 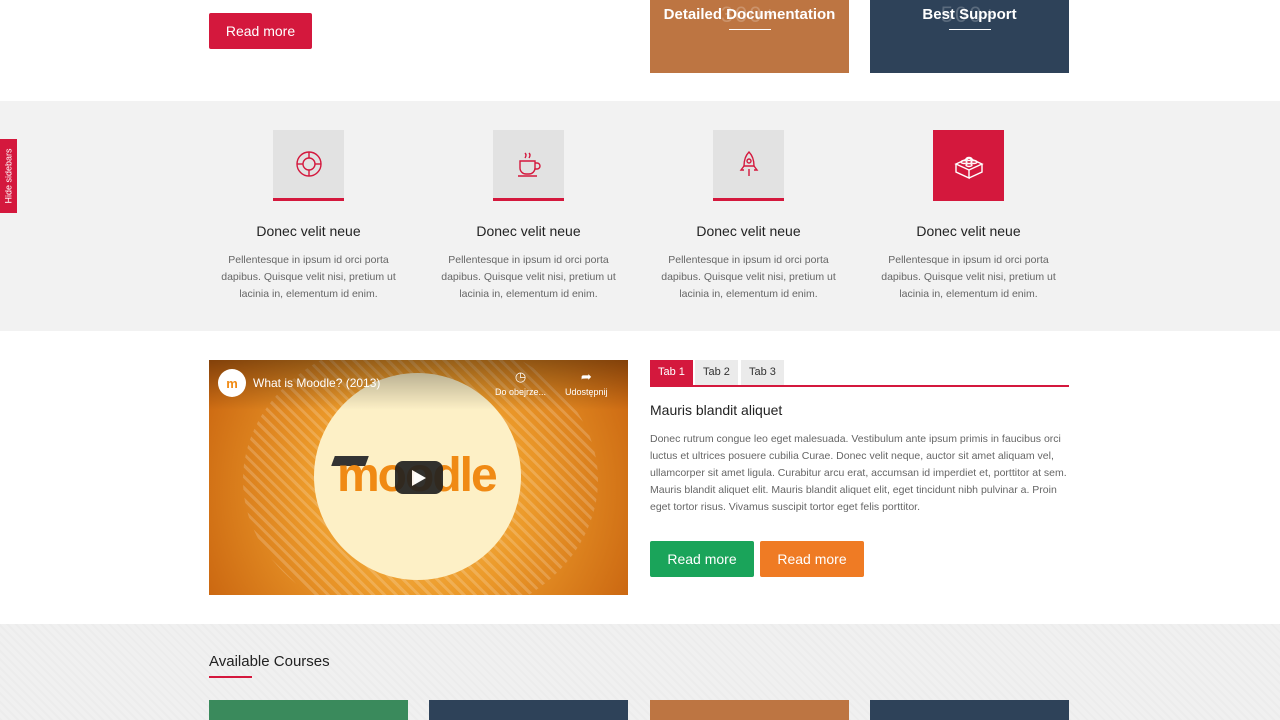 I want to click on hide-sidebars-label: Hide sidebars, so click(x=8, y=176).